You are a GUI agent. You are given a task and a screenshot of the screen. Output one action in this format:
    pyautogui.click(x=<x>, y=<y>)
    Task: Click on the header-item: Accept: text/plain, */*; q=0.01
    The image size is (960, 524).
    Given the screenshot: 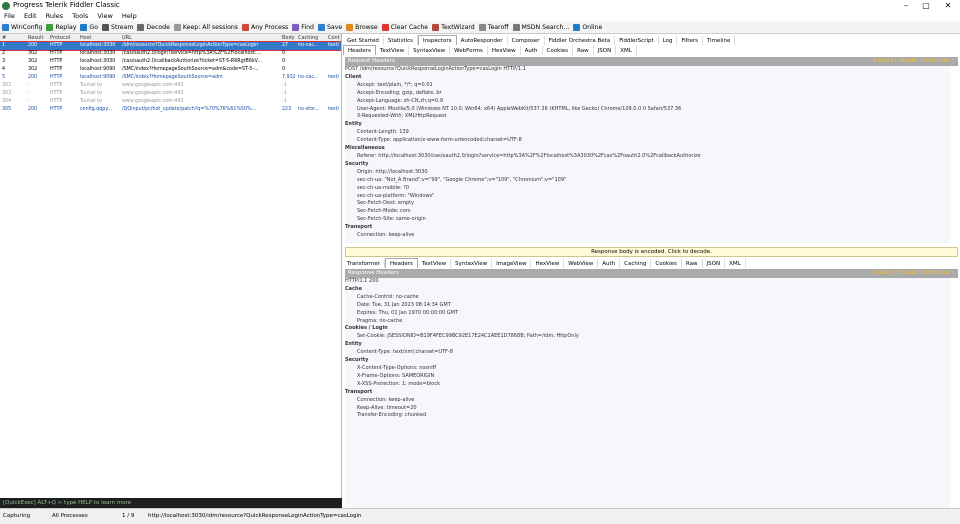 What is the action you would take?
    pyautogui.click(x=647, y=86)
    